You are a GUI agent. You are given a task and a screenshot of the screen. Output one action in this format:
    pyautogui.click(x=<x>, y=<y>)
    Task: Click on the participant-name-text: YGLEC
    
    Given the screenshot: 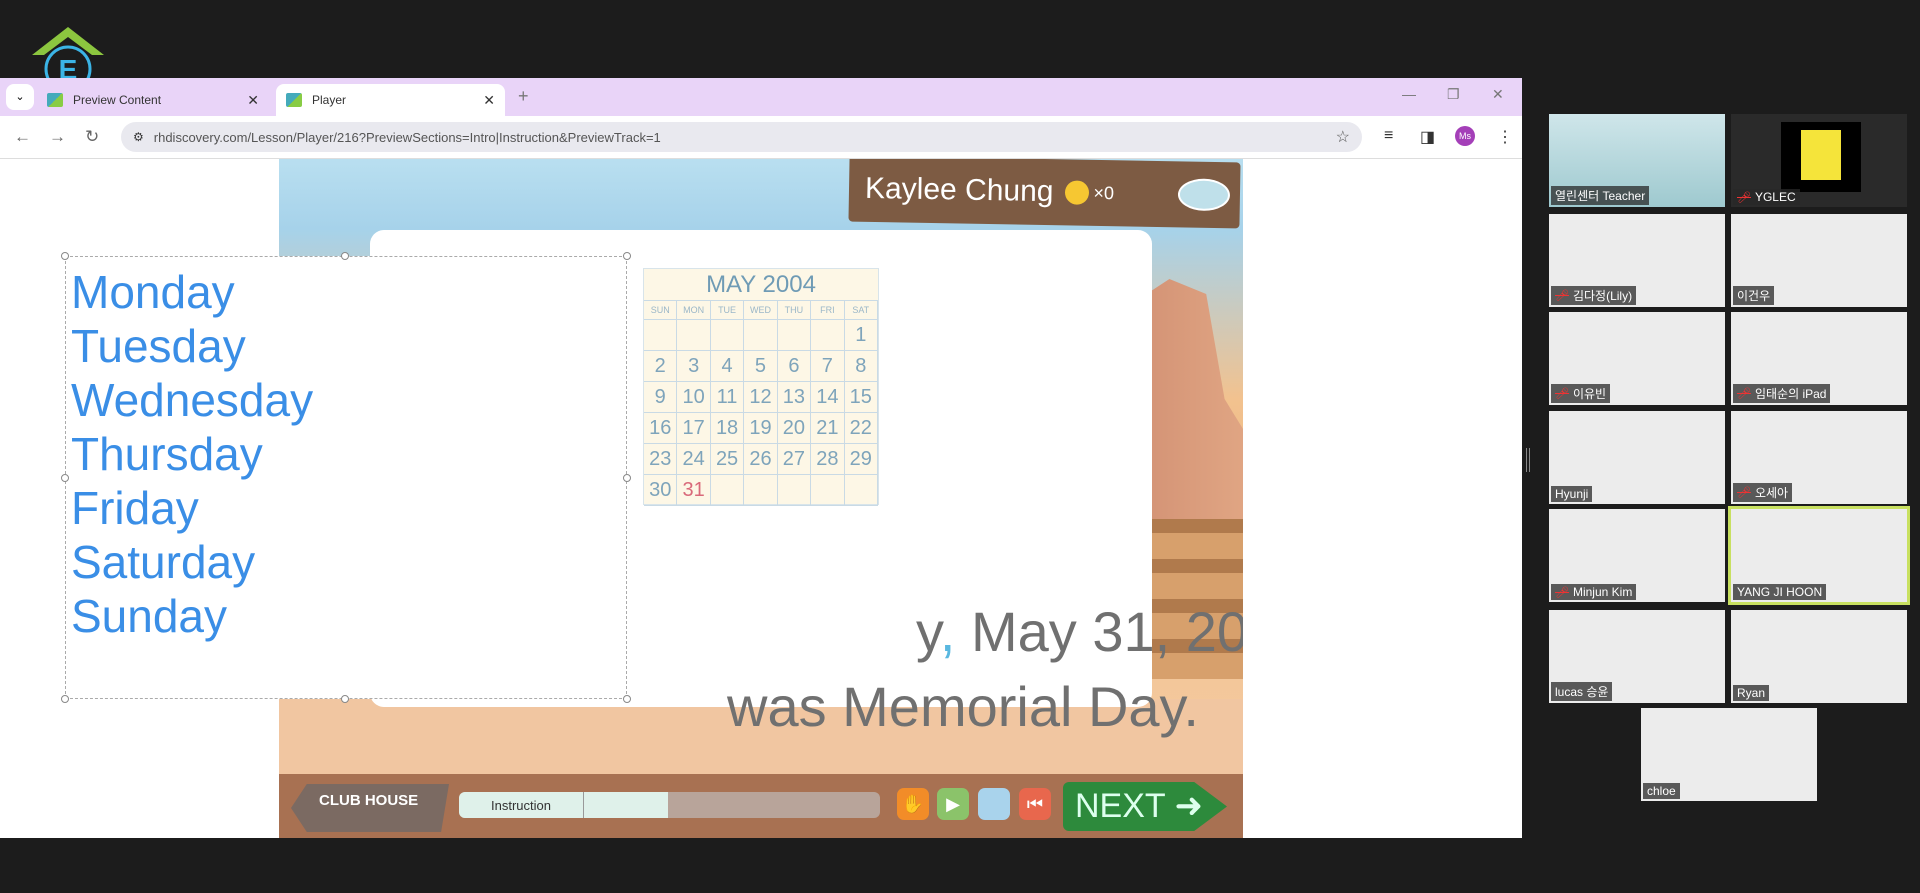 What is the action you would take?
    pyautogui.click(x=1775, y=197)
    